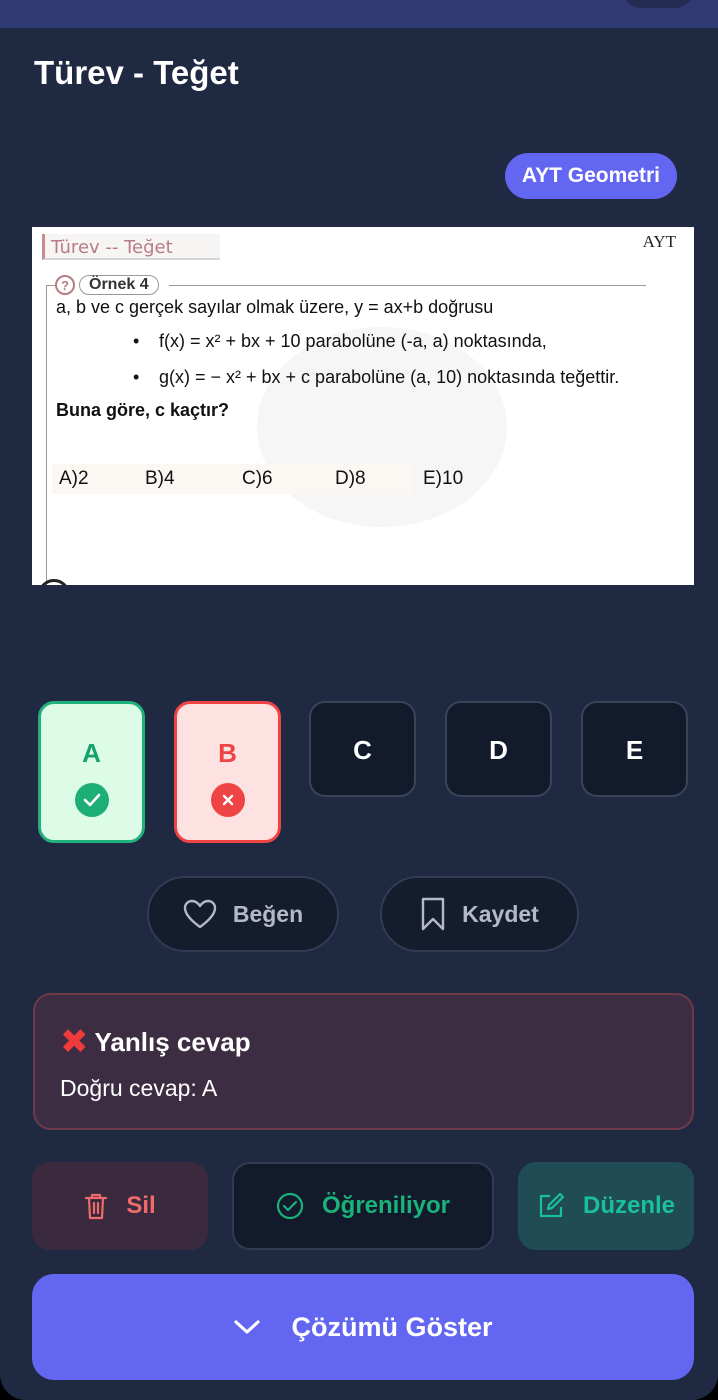  I want to click on choice-letter: D, so click(498, 750).